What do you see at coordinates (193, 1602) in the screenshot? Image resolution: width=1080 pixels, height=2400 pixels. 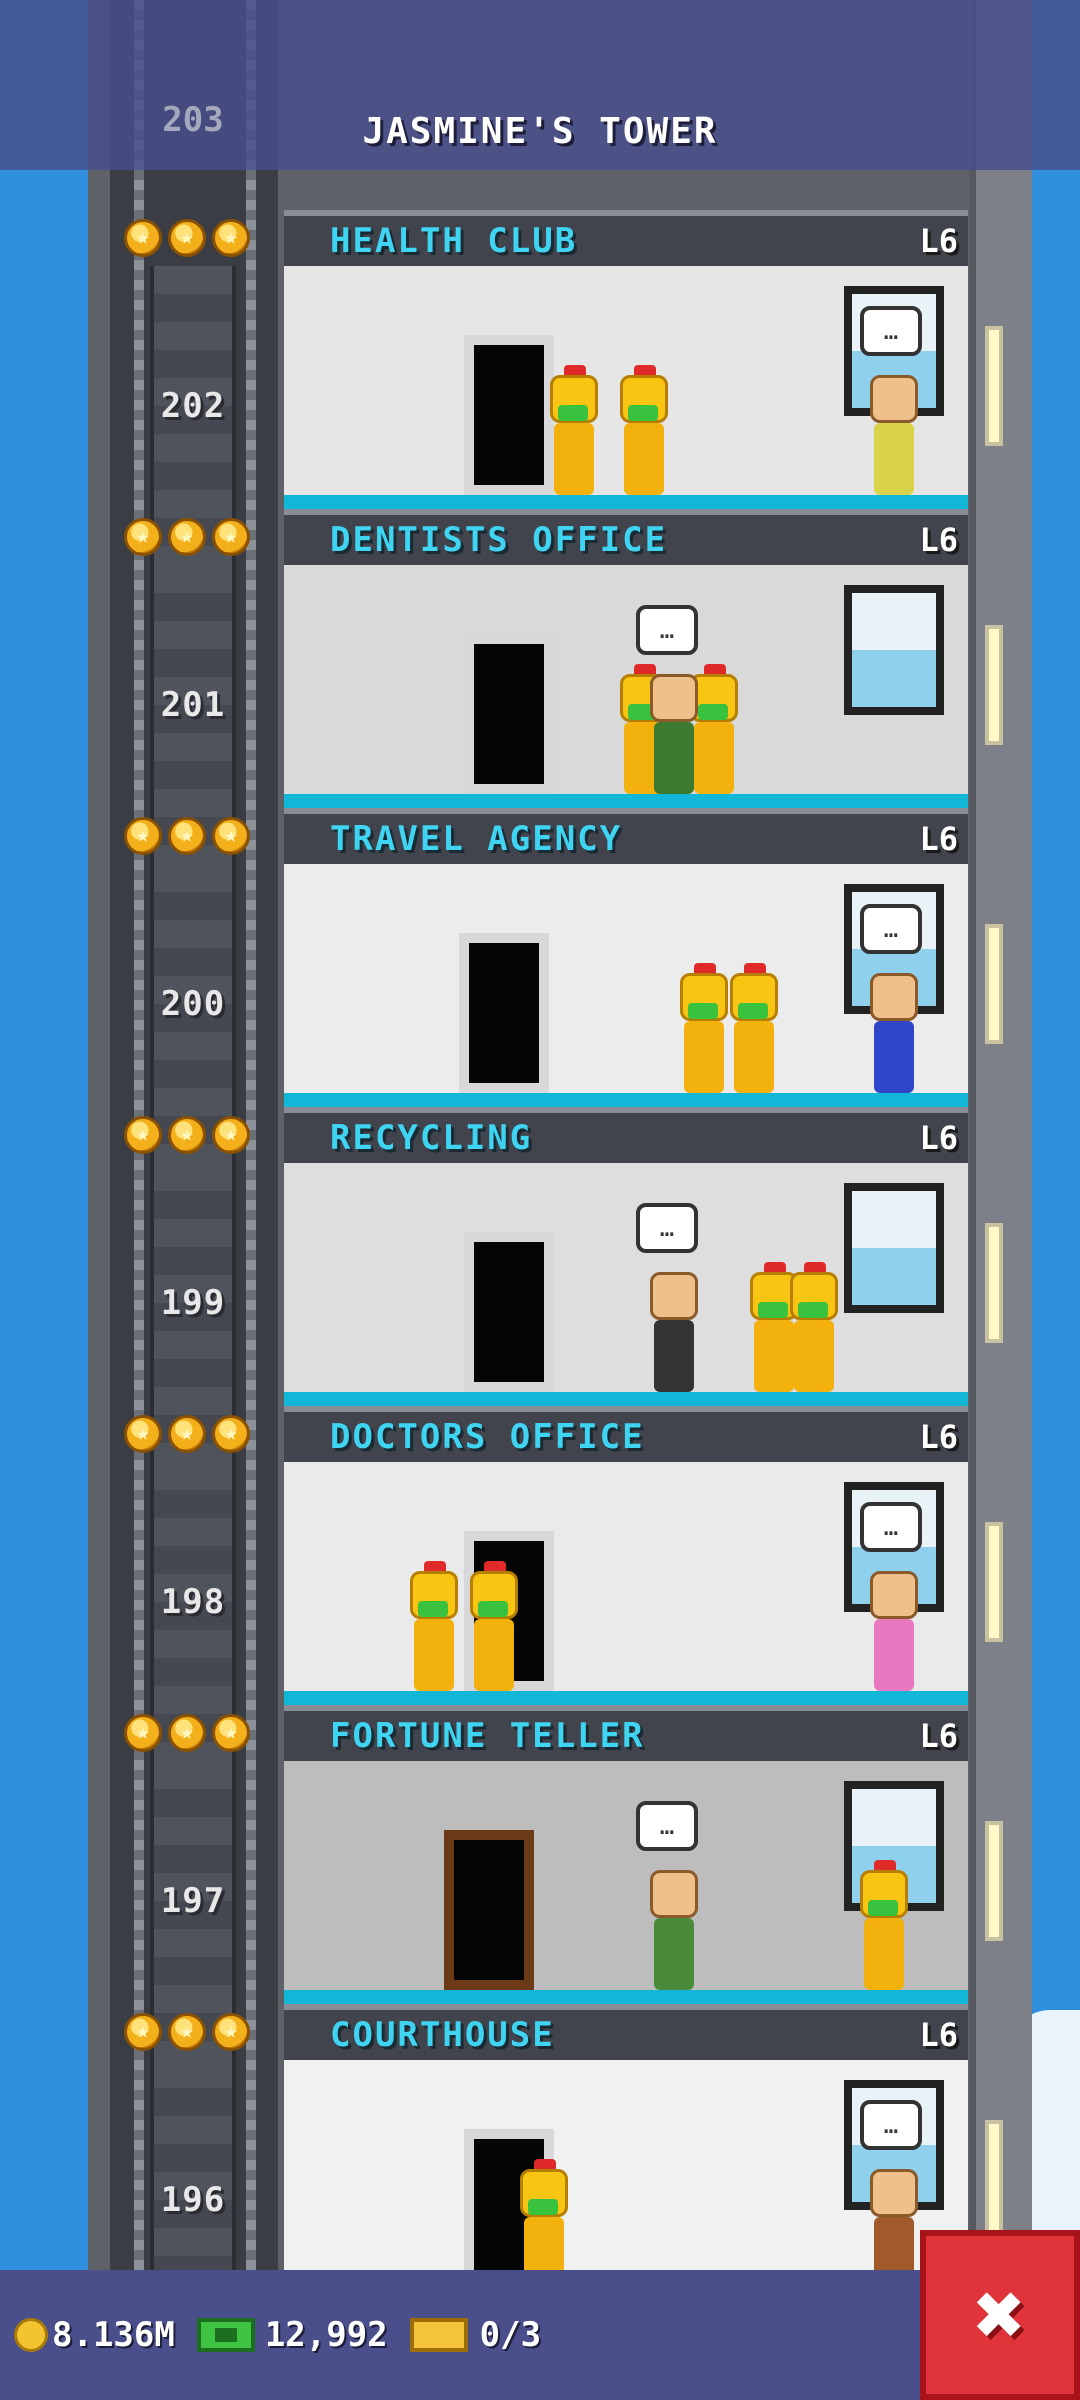 I see `floor-number: 198` at bounding box center [193, 1602].